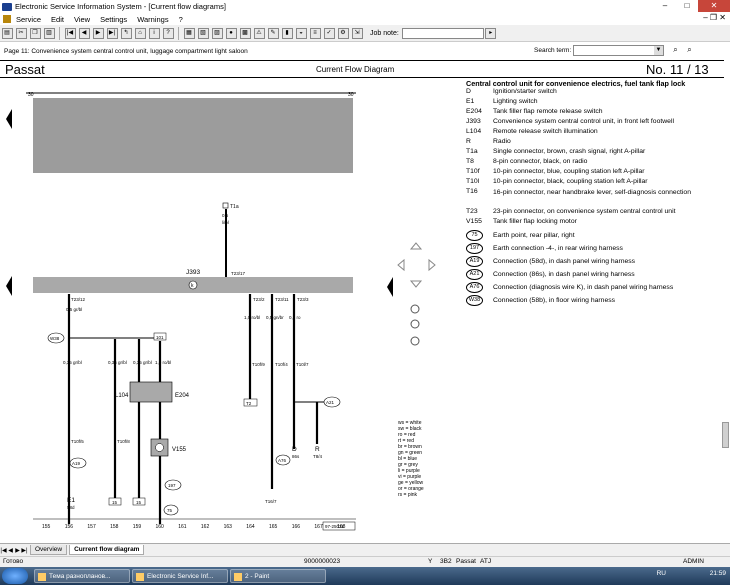 This screenshot has width=730, height=585. What do you see at coordinates (714, 17) in the screenshot?
I see `mdi-controls: – ❐ ✕` at bounding box center [714, 17].